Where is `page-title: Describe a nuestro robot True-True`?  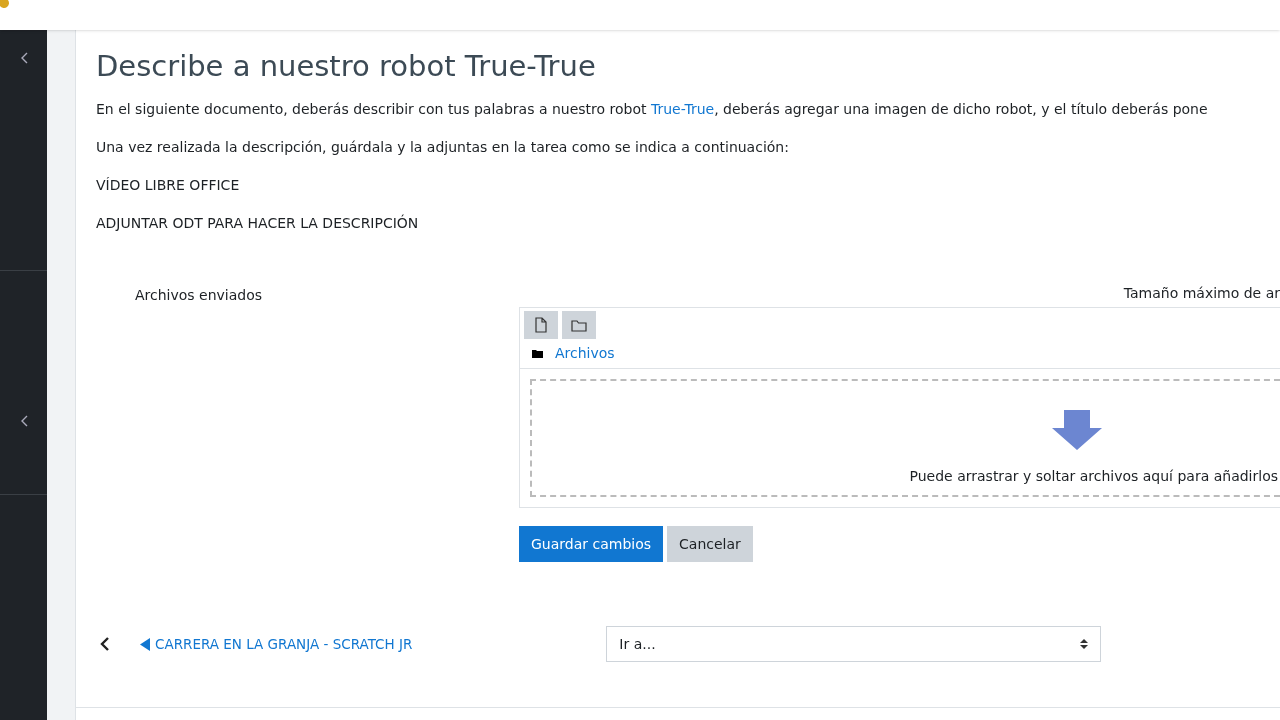 page-title: Describe a nuestro robot True-True is located at coordinates (346, 66).